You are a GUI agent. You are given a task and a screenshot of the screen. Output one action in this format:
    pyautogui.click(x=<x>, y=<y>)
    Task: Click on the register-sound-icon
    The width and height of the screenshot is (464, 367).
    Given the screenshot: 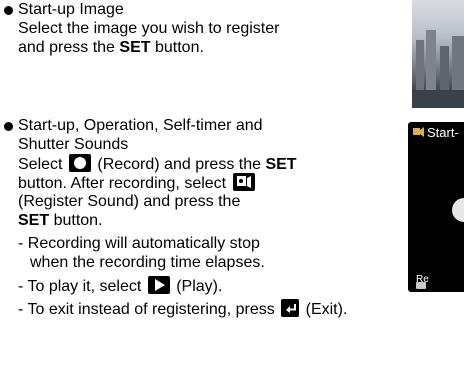 What is the action you would take?
    pyautogui.click(x=243, y=182)
    